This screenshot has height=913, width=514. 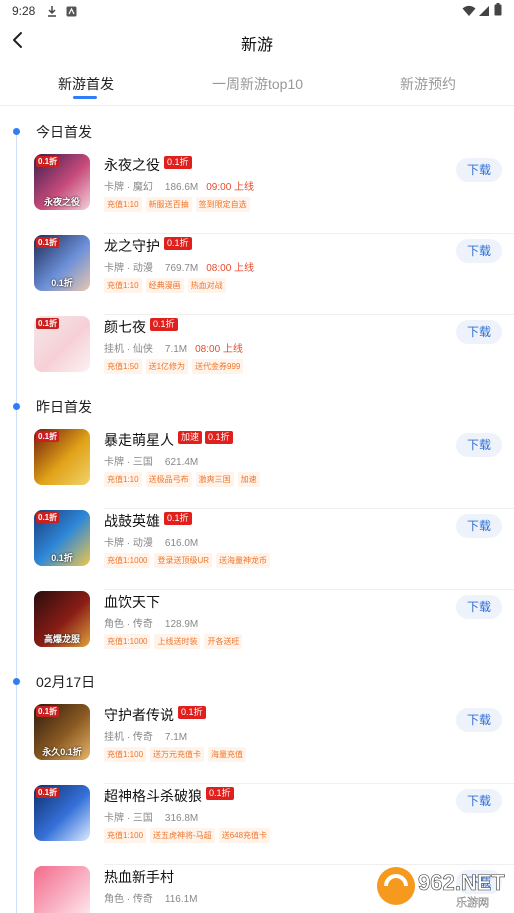 I want to click on perk-list: 充值1:50 送1亿修为 送代金券999, so click(x=174, y=366).